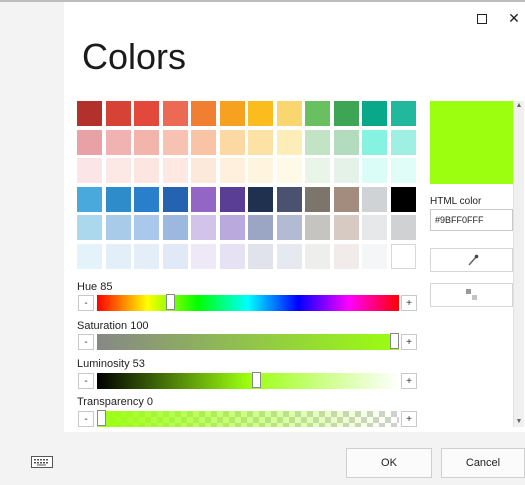 The image size is (525, 485). Describe the element at coordinates (170, 302) in the screenshot. I see `hue-slider-thumb` at that location.